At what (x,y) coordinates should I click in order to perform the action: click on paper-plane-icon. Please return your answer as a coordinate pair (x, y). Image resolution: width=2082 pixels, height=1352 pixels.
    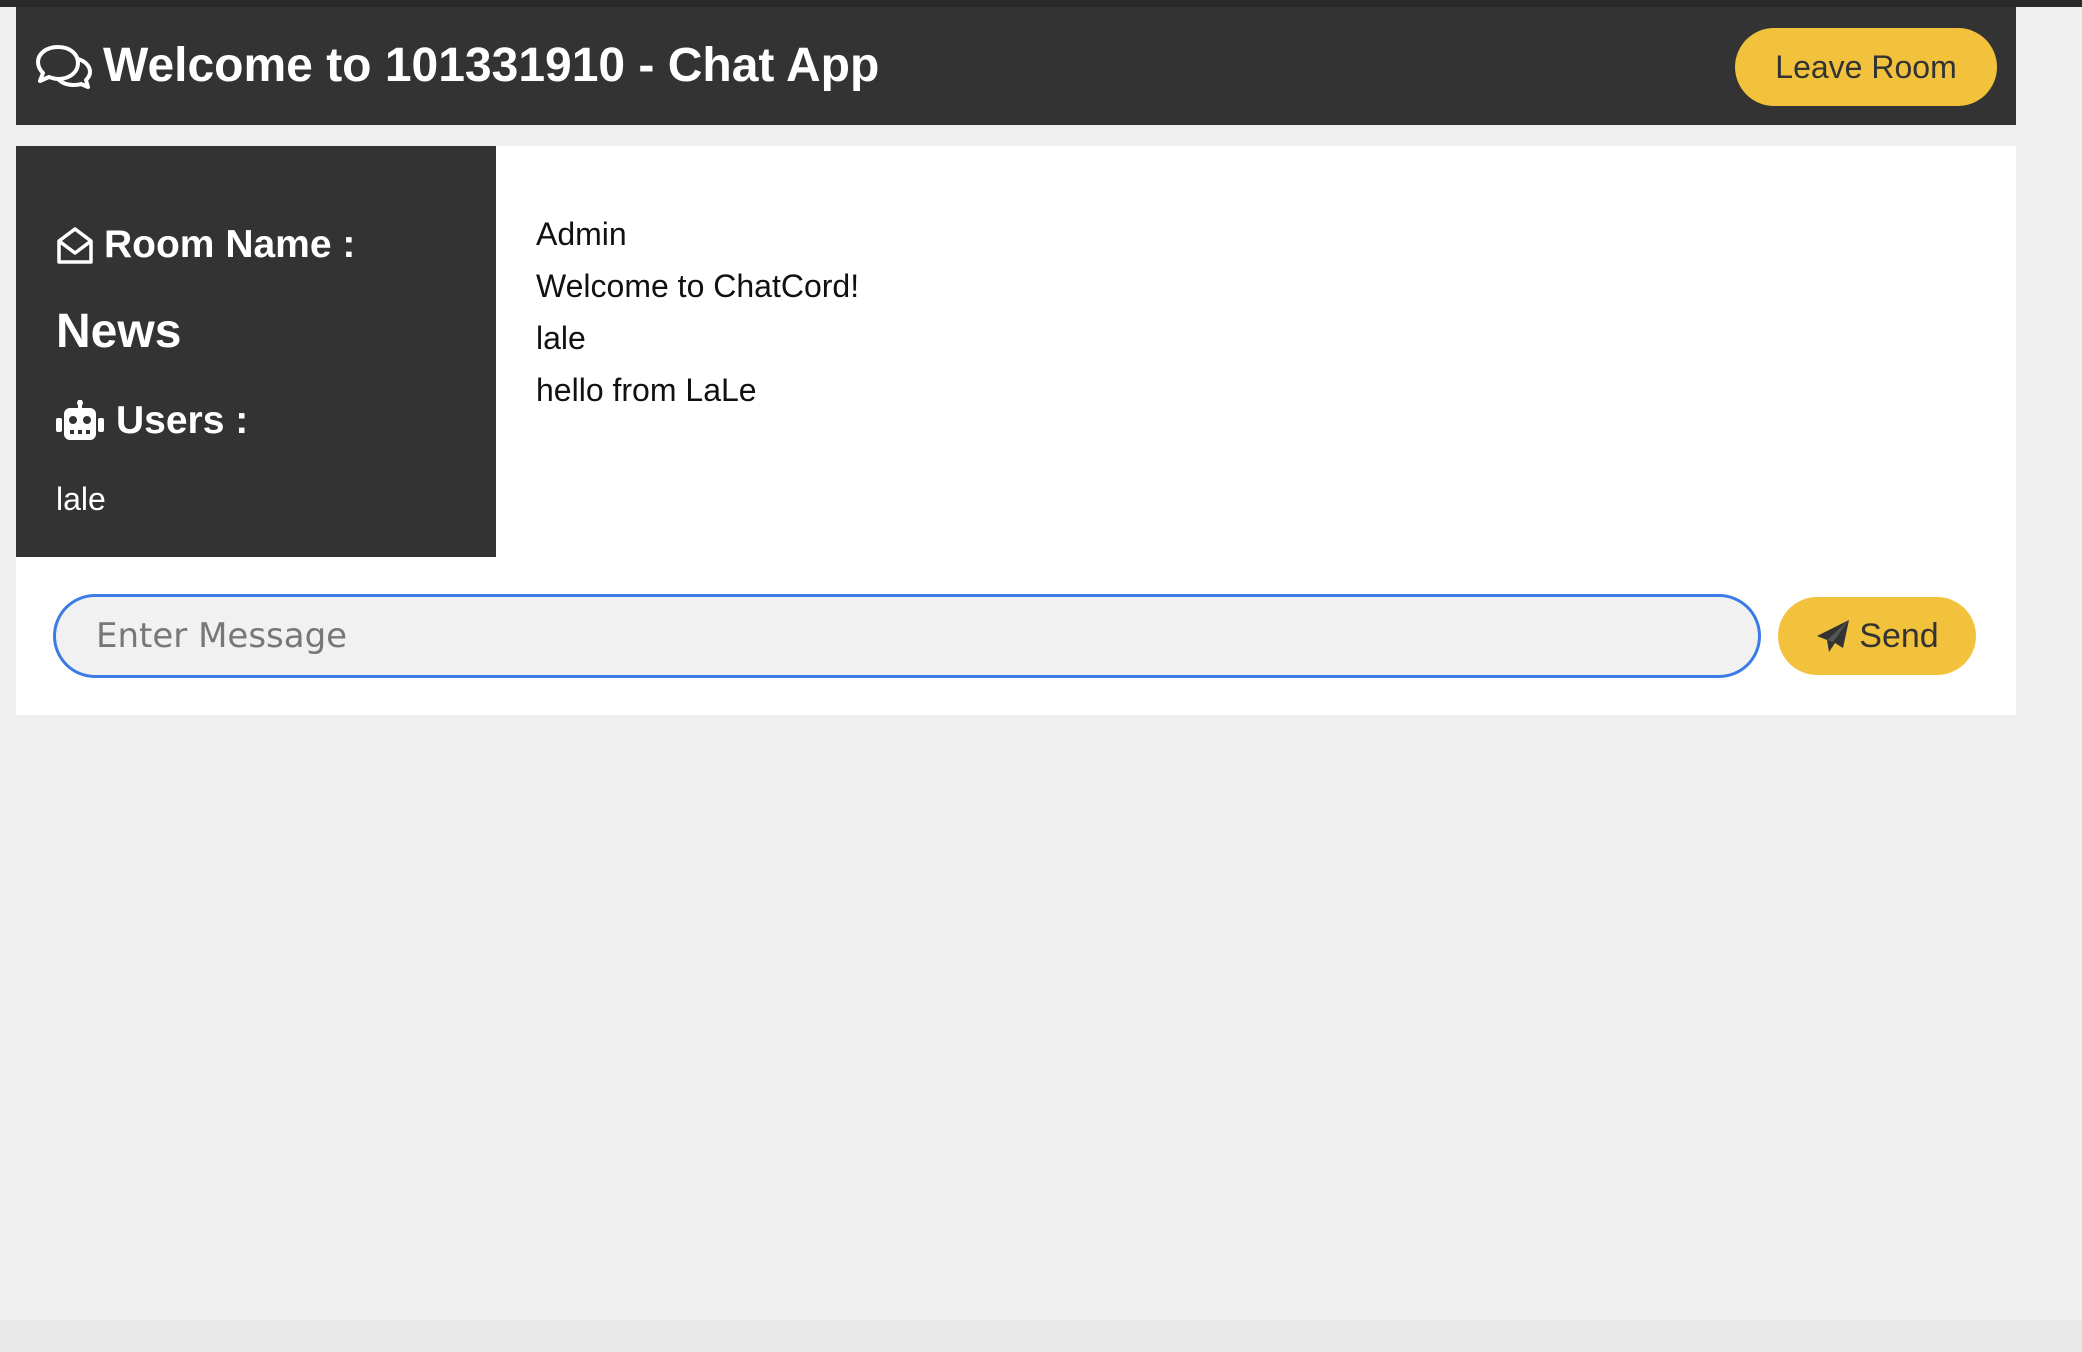
    Looking at the image, I should click on (1833, 636).